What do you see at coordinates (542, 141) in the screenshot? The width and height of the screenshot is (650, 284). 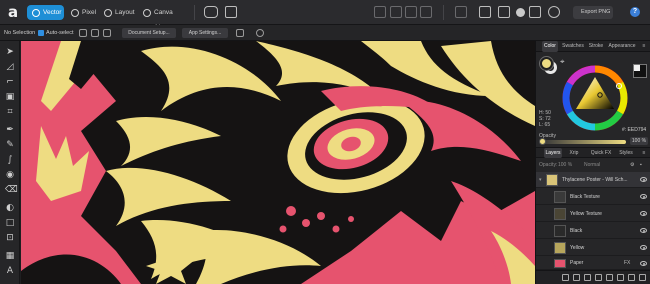 I see `opacity-slider-handle` at bounding box center [542, 141].